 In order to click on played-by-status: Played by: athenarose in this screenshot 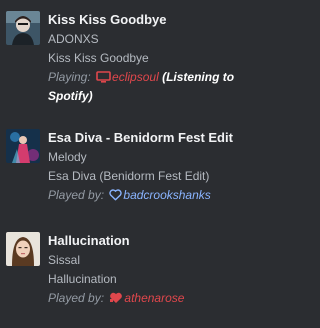, I will do `click(147, 298)`.